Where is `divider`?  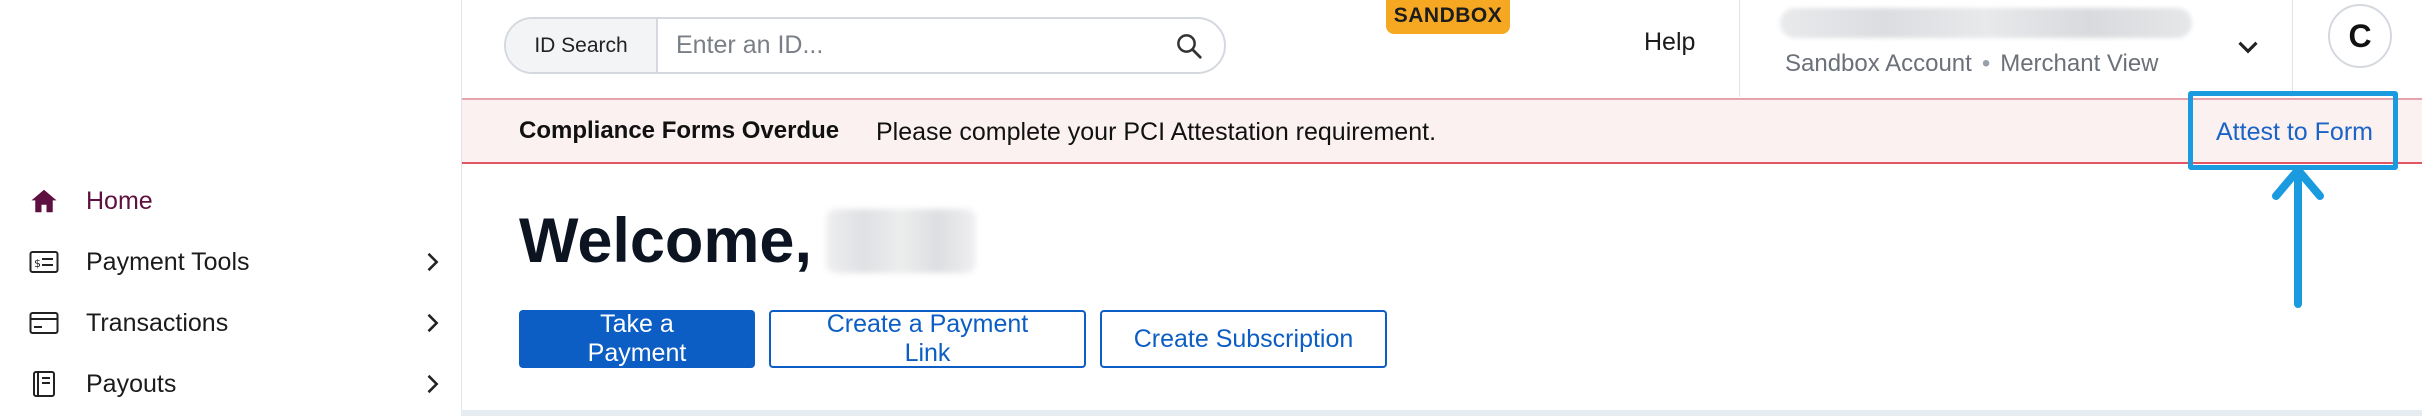 divider is located at coordinates (2292, 48).